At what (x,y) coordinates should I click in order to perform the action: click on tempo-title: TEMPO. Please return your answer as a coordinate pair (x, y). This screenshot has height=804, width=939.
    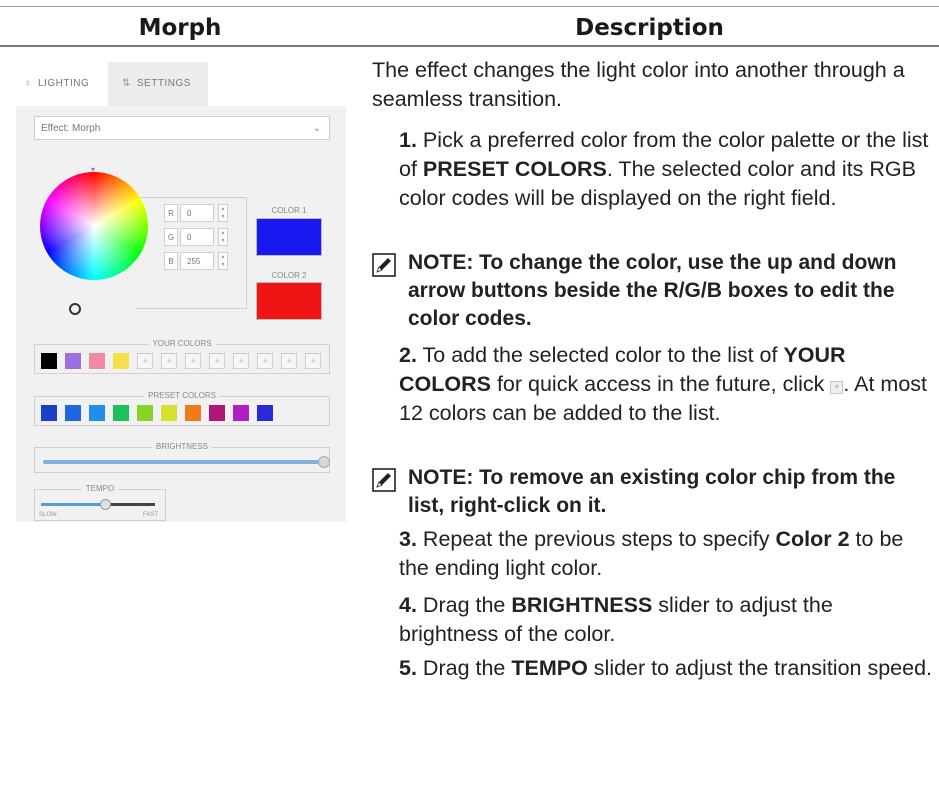
    Looking at the image, I should click on (100, 488).